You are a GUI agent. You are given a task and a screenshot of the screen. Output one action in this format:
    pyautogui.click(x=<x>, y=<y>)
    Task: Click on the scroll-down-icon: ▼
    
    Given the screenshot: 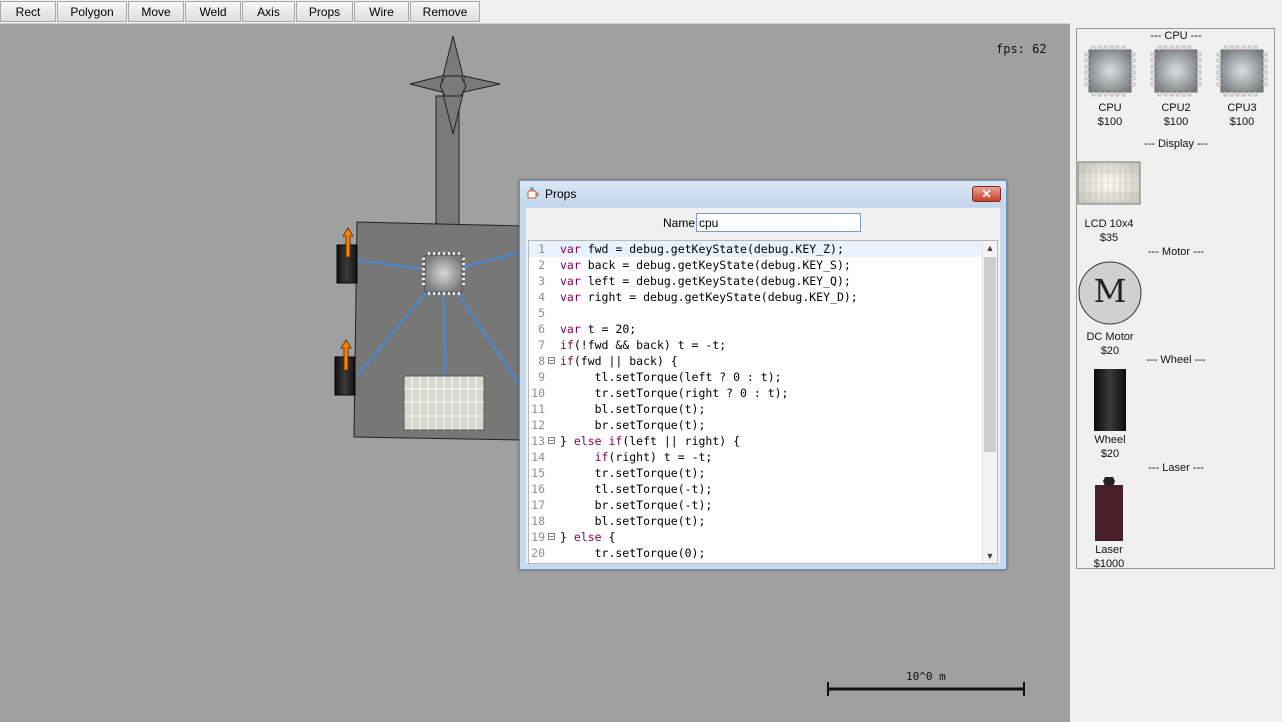 What is the action you would take?
    pyautogui.click(x=990, y=556)
    